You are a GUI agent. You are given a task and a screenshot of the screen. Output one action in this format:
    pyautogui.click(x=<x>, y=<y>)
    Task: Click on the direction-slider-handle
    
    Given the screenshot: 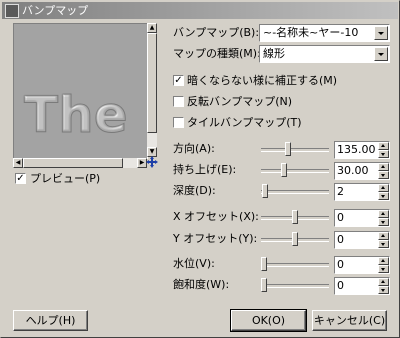 What is the action you would take?
    pyautogui.click(x=288, y=149)
    